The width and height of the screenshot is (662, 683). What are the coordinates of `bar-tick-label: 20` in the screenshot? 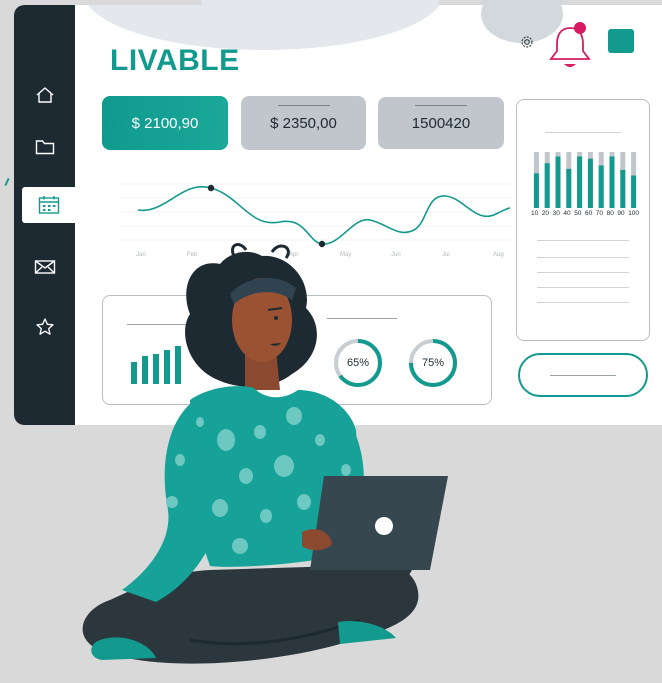 It's located at (545, 213).